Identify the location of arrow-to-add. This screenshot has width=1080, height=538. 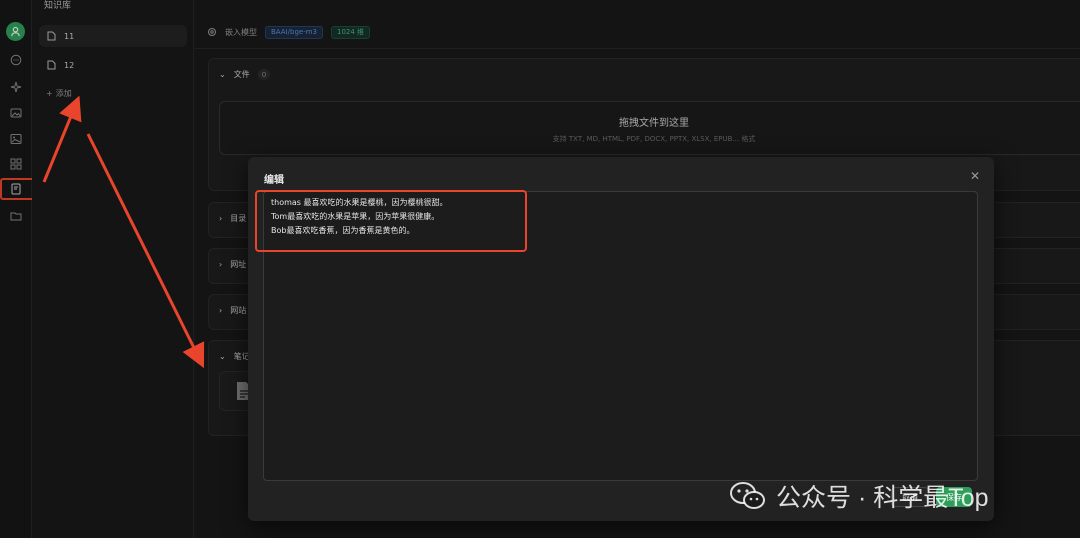
(62, 139).